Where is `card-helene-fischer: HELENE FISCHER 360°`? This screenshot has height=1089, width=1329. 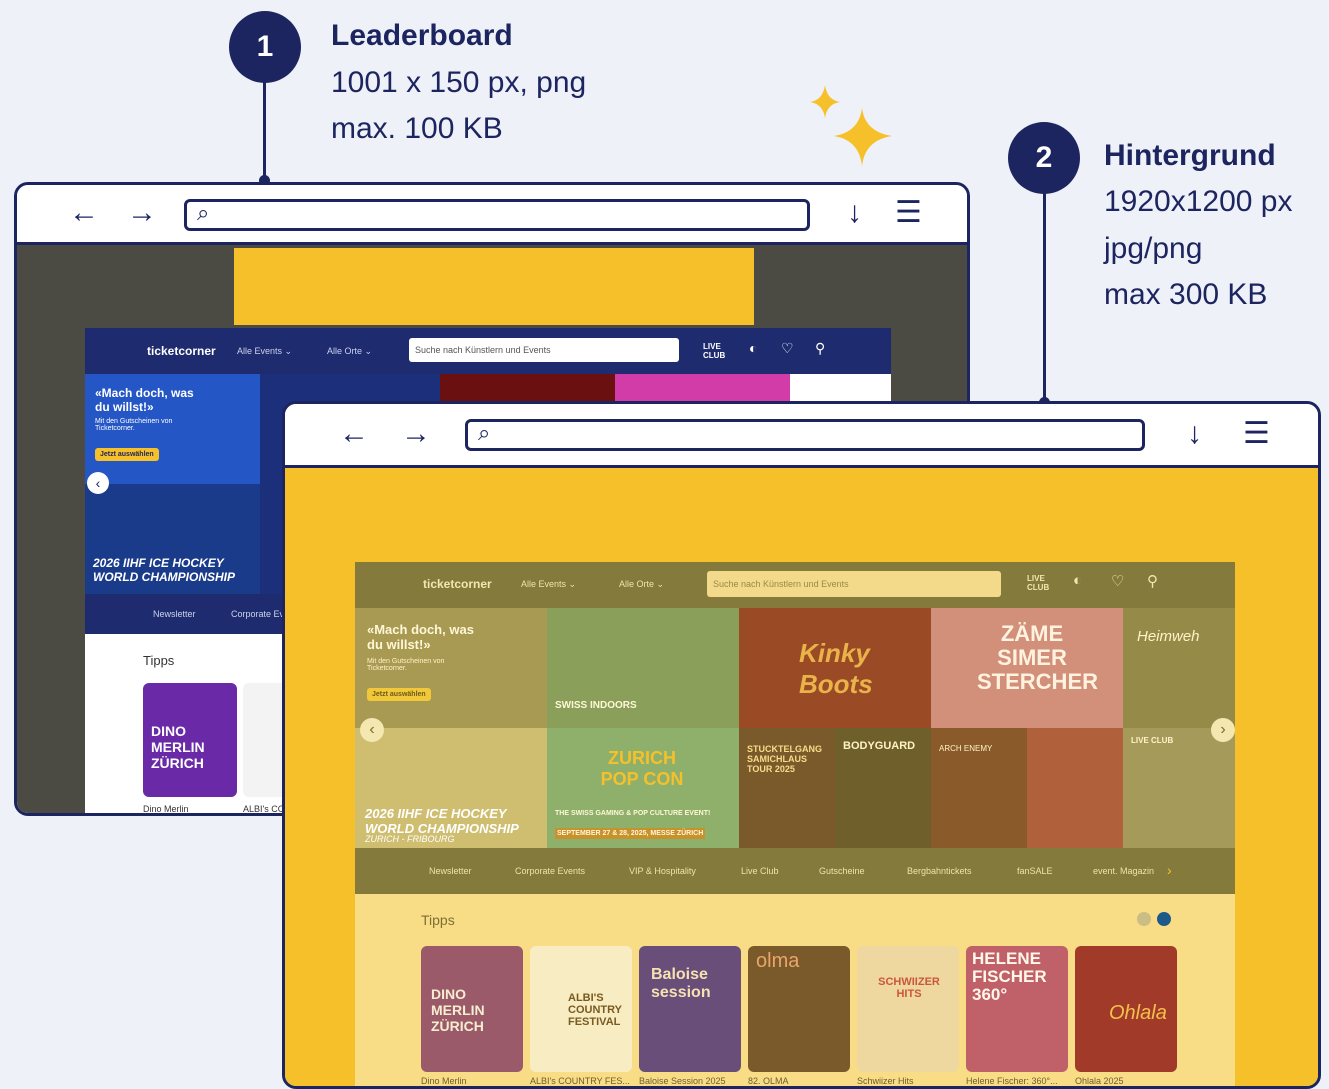
card-helene-fischer: HELENE FISCHER 360° is located at coordinates (1017, 1009).